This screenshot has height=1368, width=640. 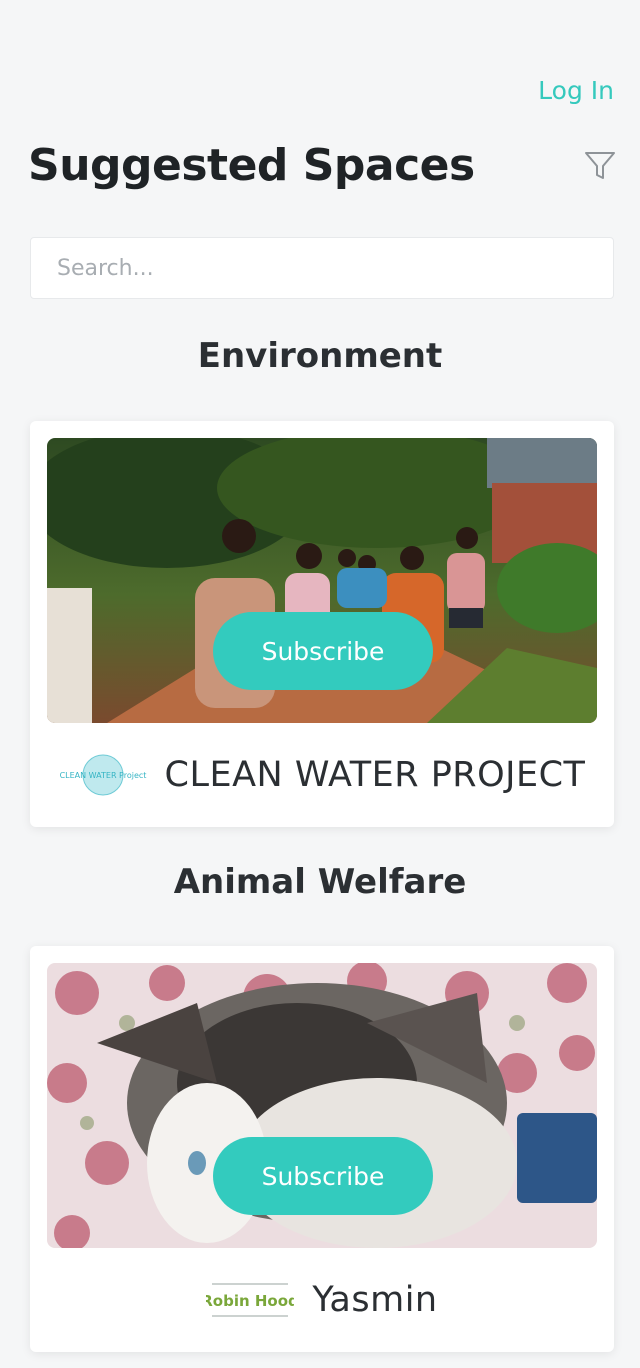 I want to click on clean-water-project-logo: CLEAN WATER Project, so click(x=102, y=775).